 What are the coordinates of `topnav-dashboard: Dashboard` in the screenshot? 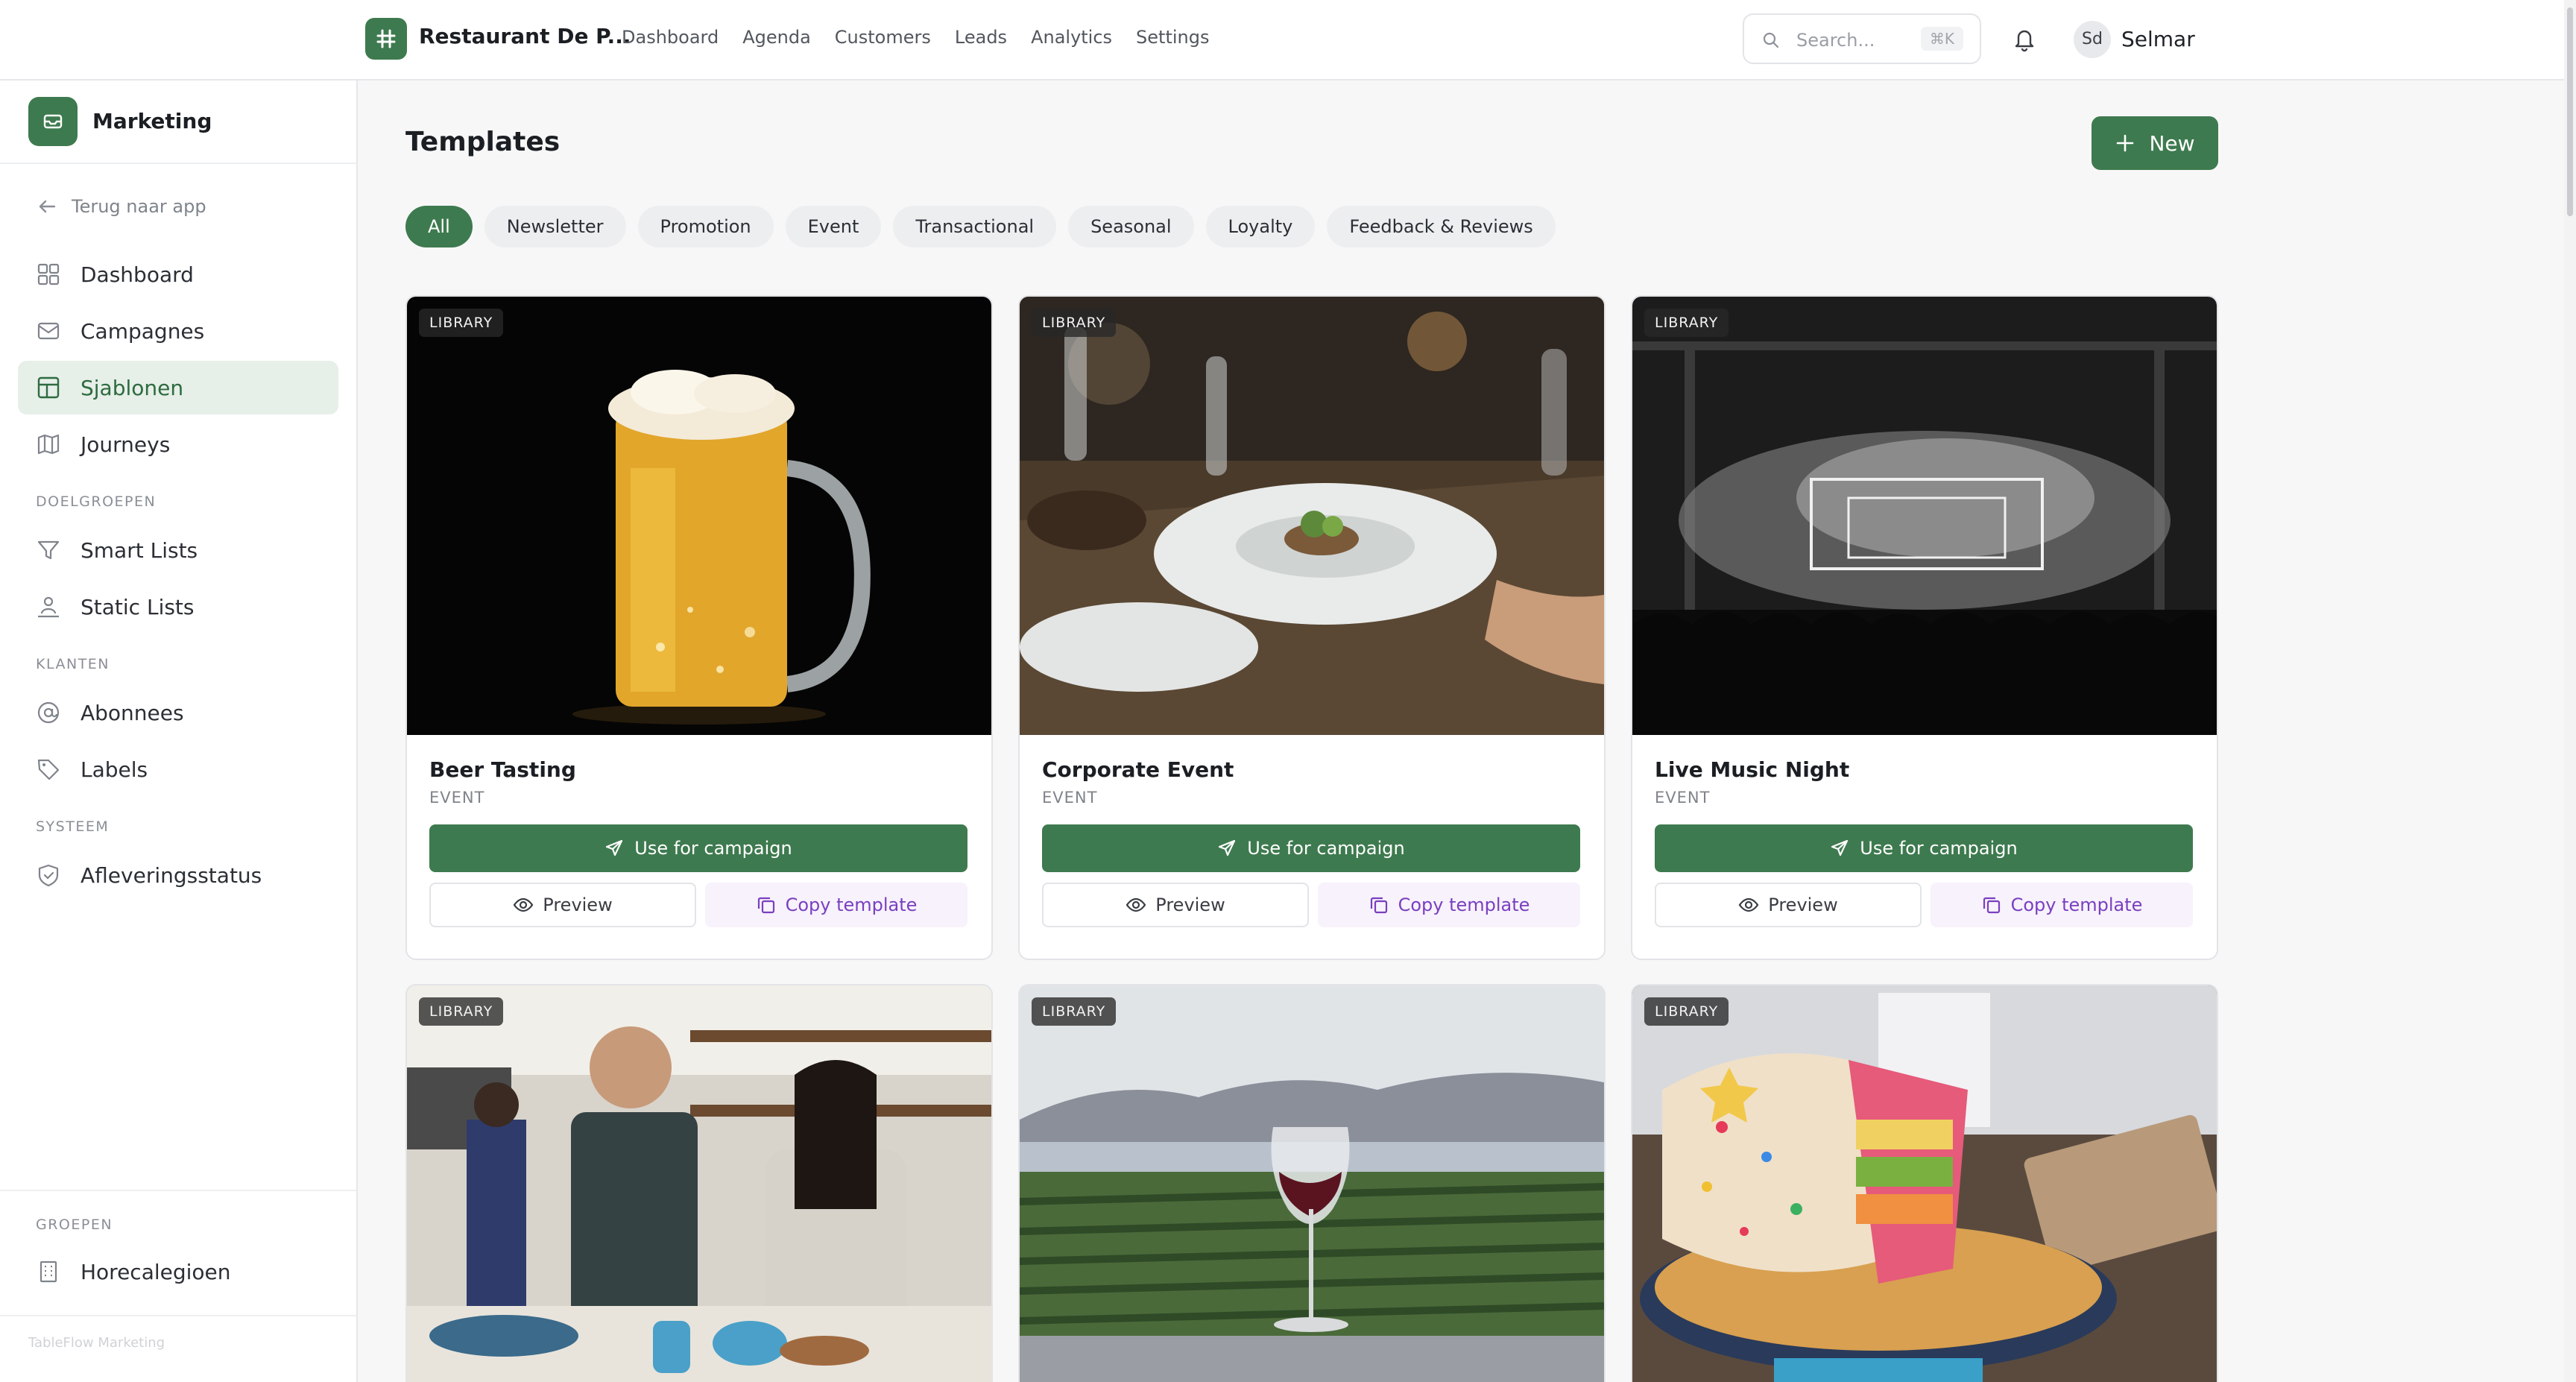 It's located at (671, 37).